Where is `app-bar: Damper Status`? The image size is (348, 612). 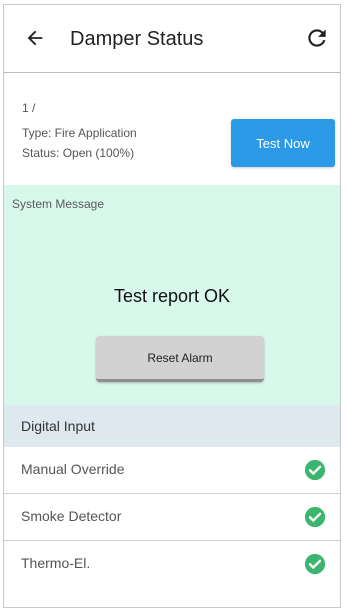 app-bar: Damper Status is located at coordinates (172, 39).